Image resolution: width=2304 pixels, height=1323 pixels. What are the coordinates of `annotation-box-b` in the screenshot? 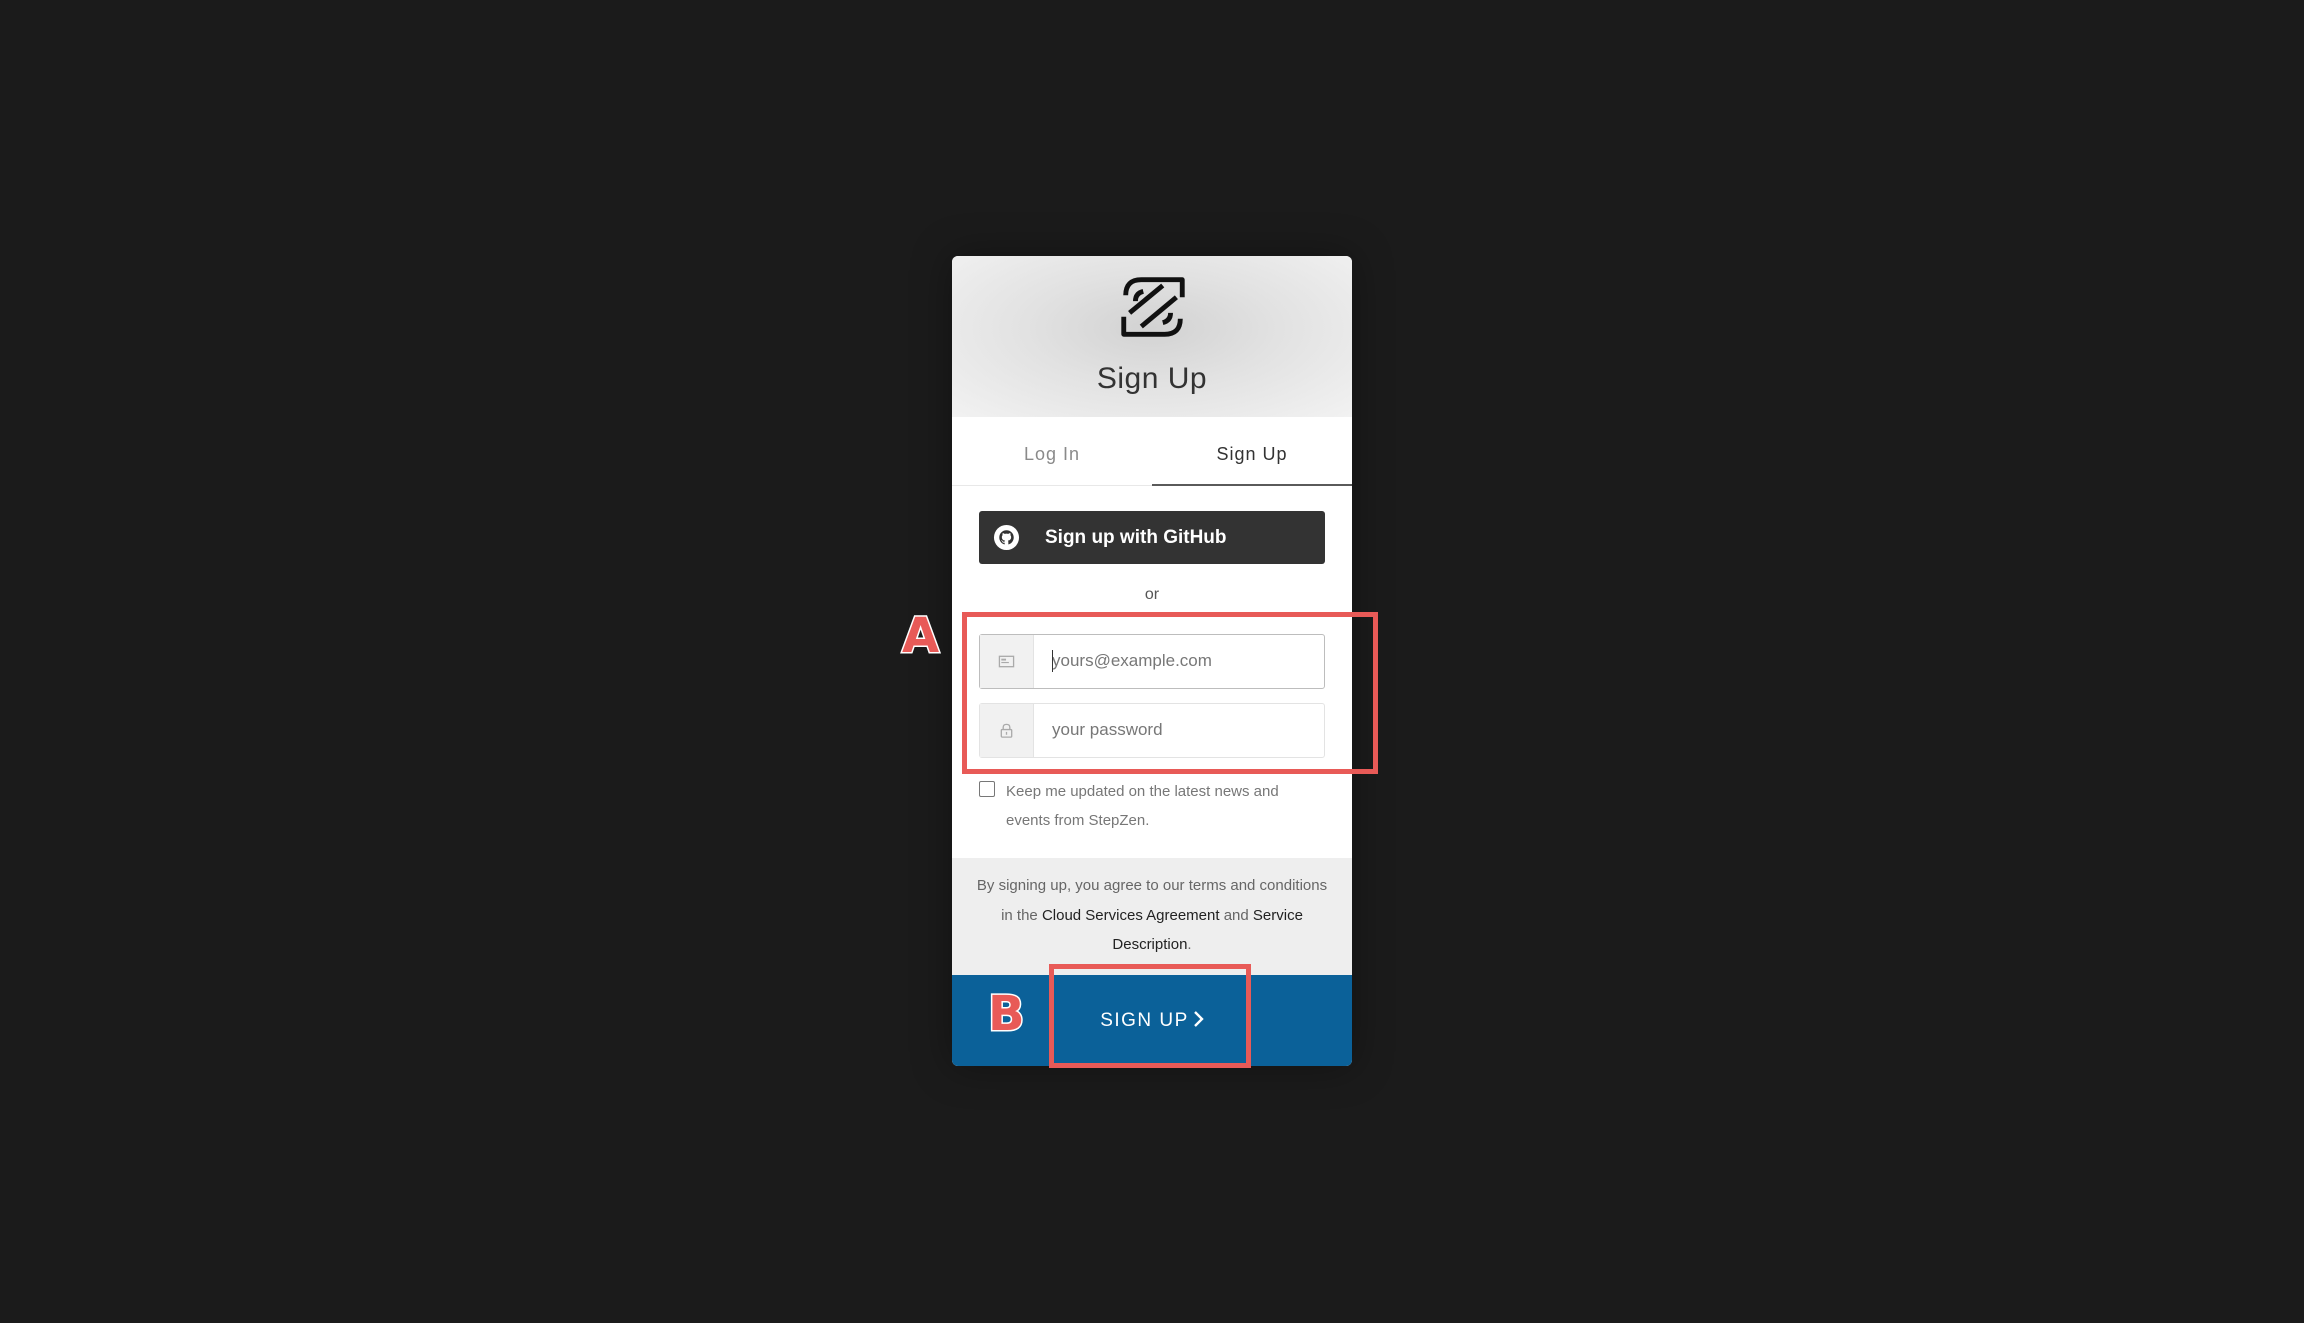 It's located at (1150, 1016).